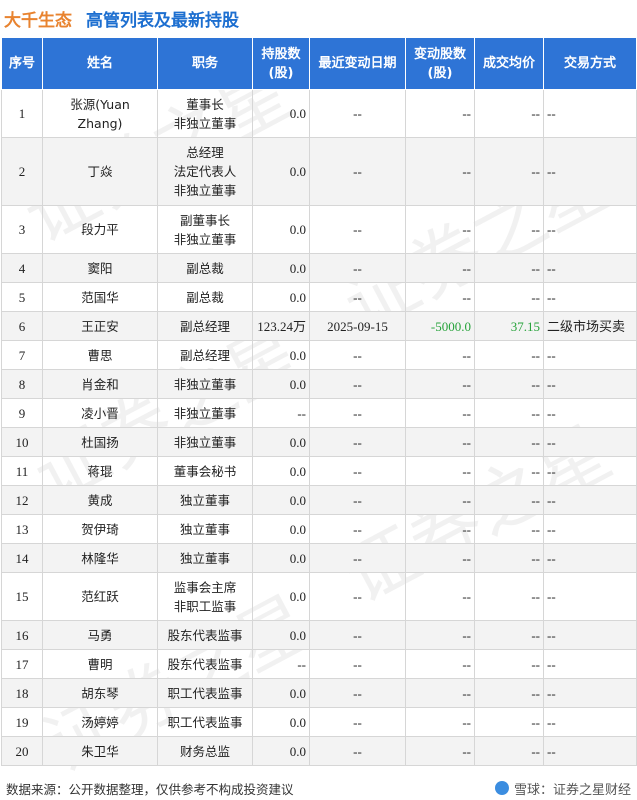  What do you see at coordinates (319, 596) in the screenshot?
I see `table-row: 15 范红跃 监事会主席 非职工监事 0.0 -- -- -- --` at bounding box center [319, 596].